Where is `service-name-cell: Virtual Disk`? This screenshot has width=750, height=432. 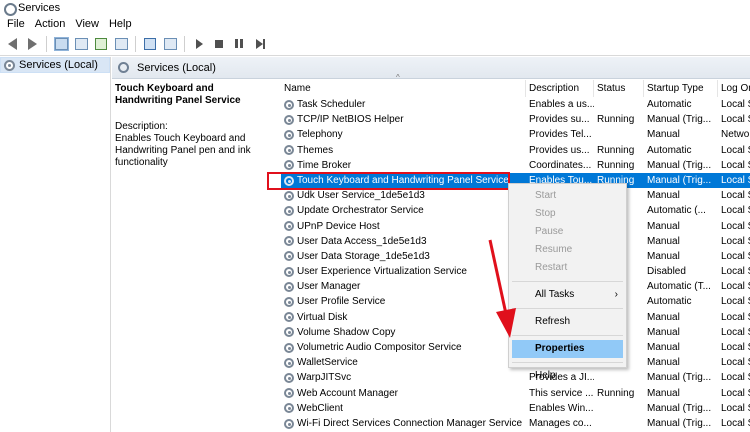 service-name-cell: Virtual Disk is located at coordinates (403, 317).